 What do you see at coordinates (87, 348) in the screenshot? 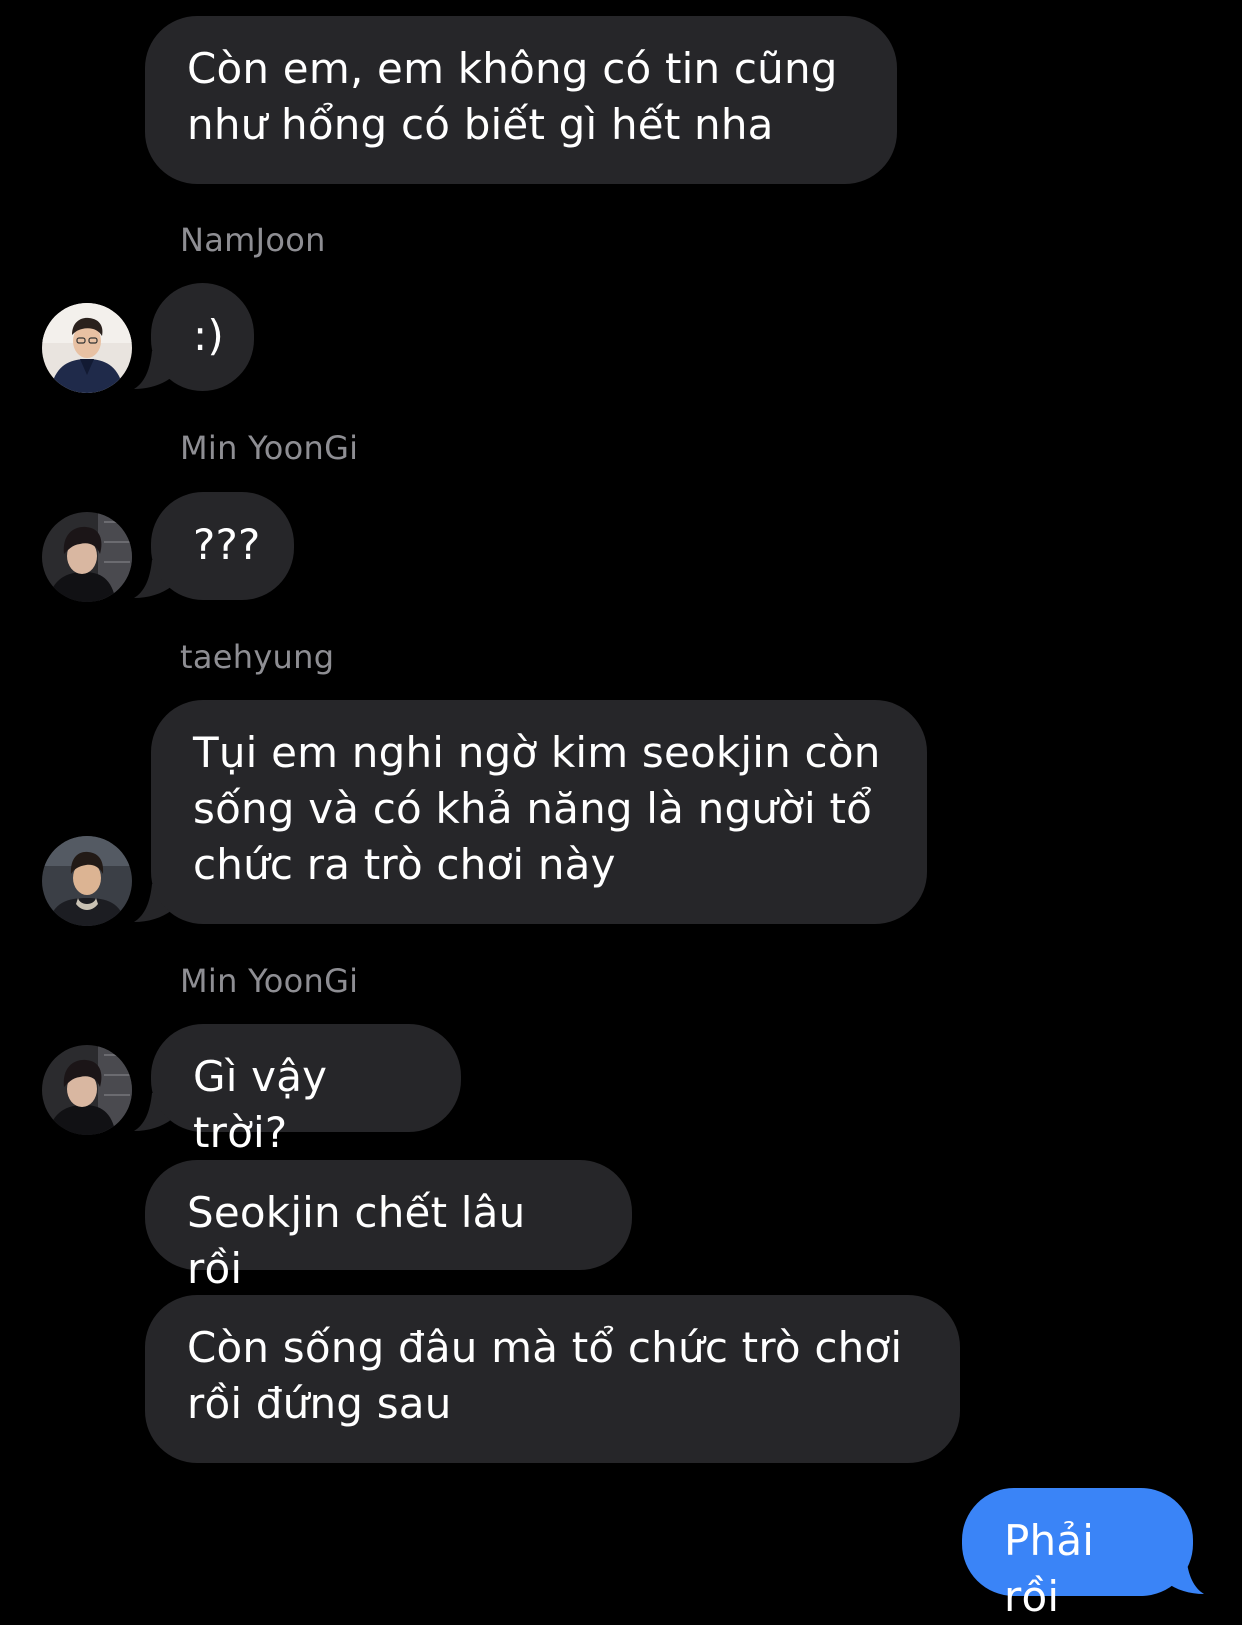
I see `namjoon-avatar` at bounding box center [87, 348].